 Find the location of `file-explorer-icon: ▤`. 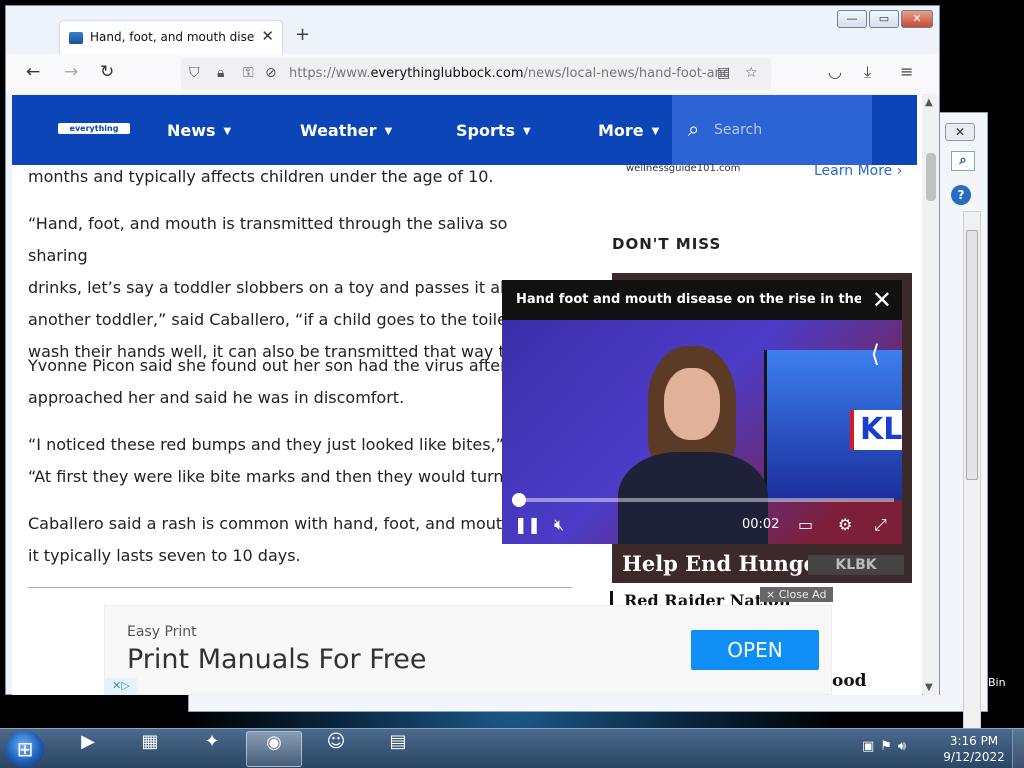

file-explorer-icon: ▤ is located at coordinates (398, 749).